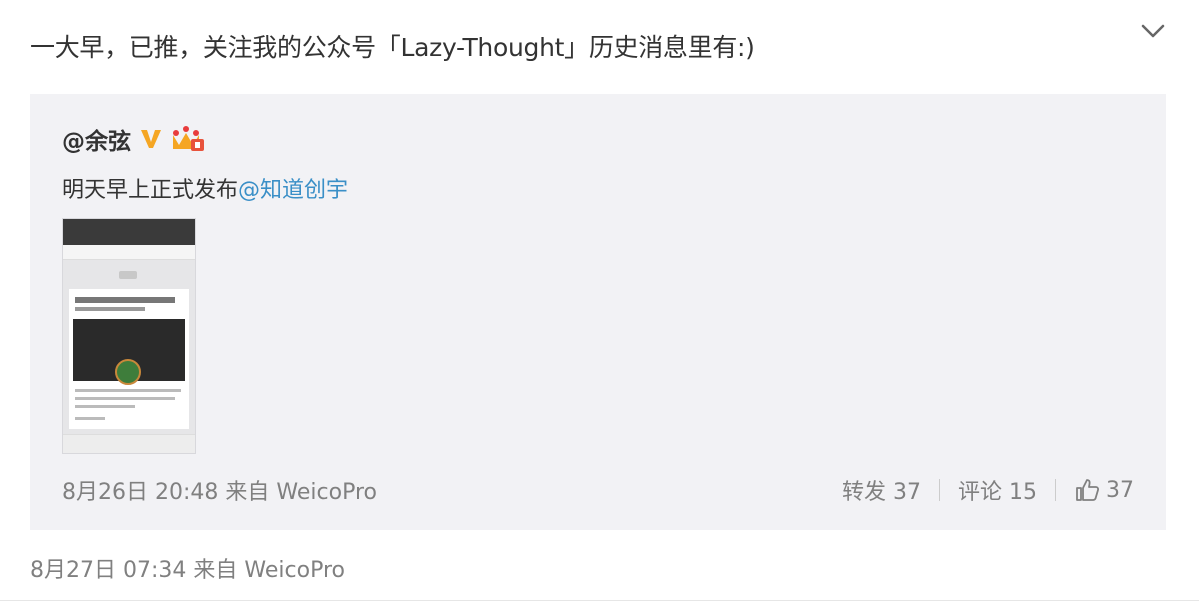  Describe the element at coordinates (215, 570) in the screenshot. I see `post-source-prefix: 来自` at that location.